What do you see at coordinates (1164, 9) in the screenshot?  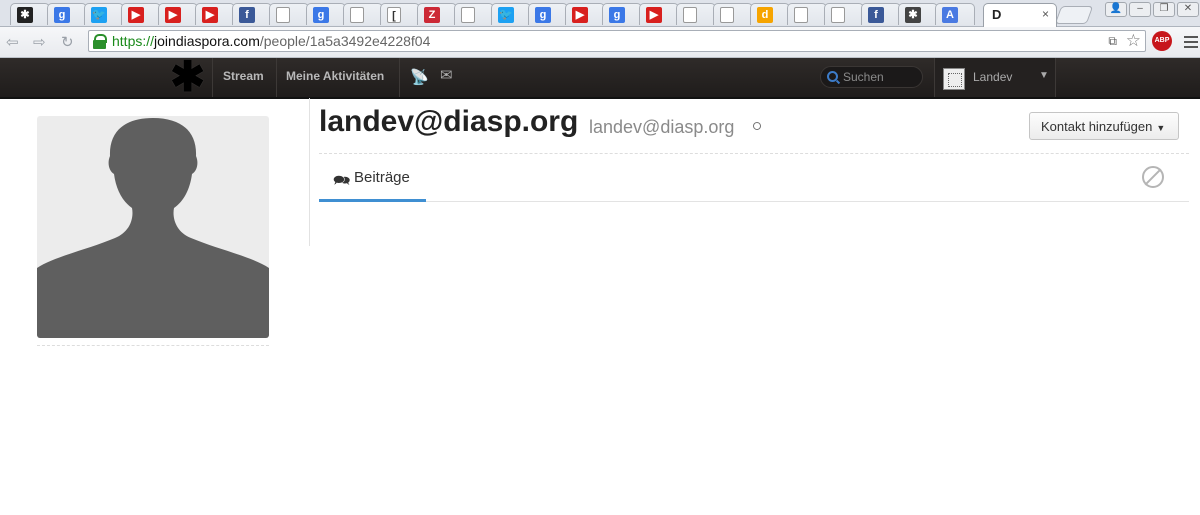 I see `restore-window-button: ❐` at bounding box center [1164, 9].